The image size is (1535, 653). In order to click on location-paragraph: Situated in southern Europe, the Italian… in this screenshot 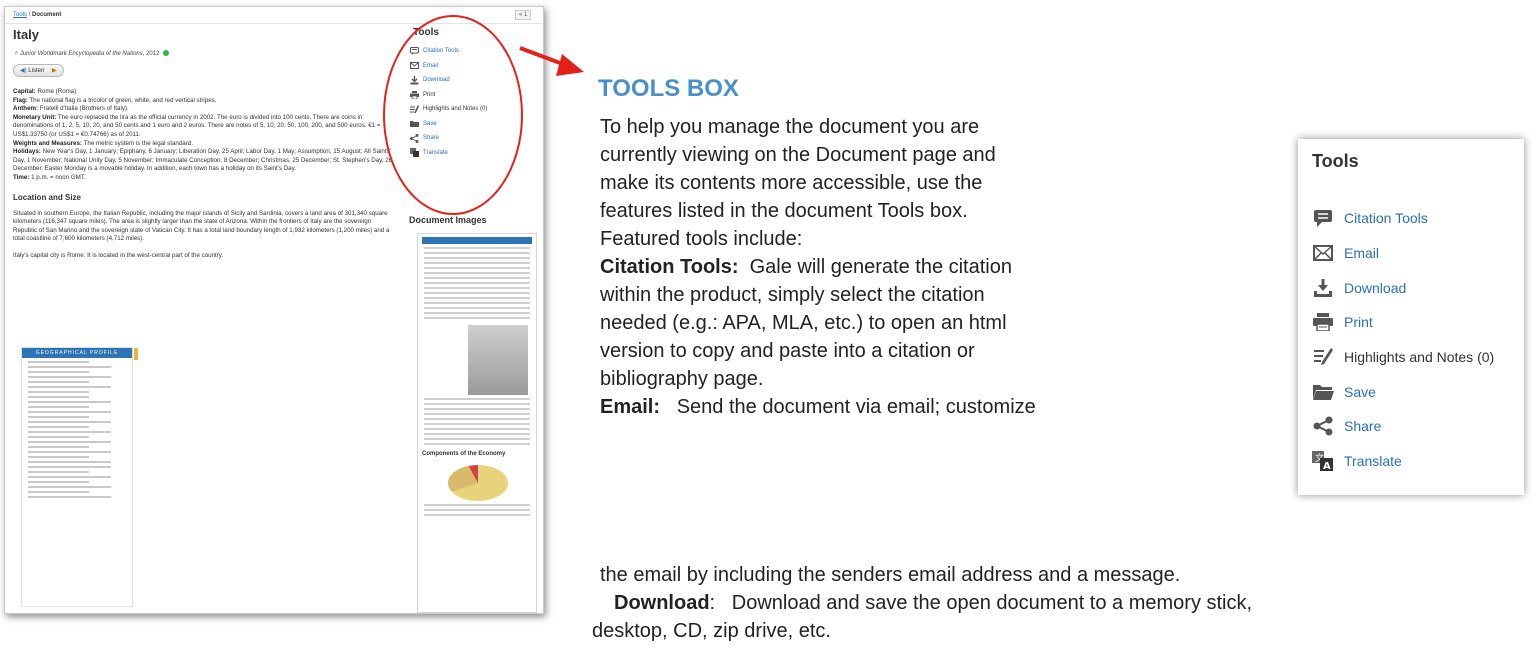, I will do `click(201, 226)`.